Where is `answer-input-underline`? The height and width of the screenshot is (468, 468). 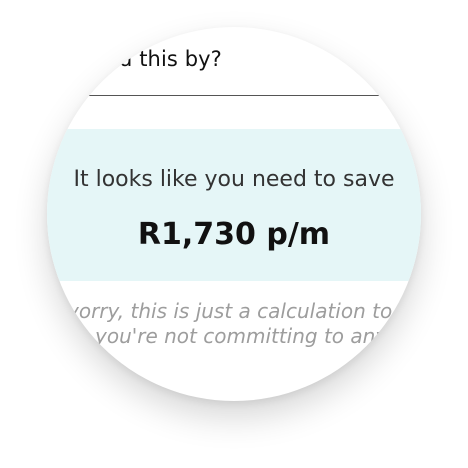 answer-input-underline is located at coordinates (235, 95).